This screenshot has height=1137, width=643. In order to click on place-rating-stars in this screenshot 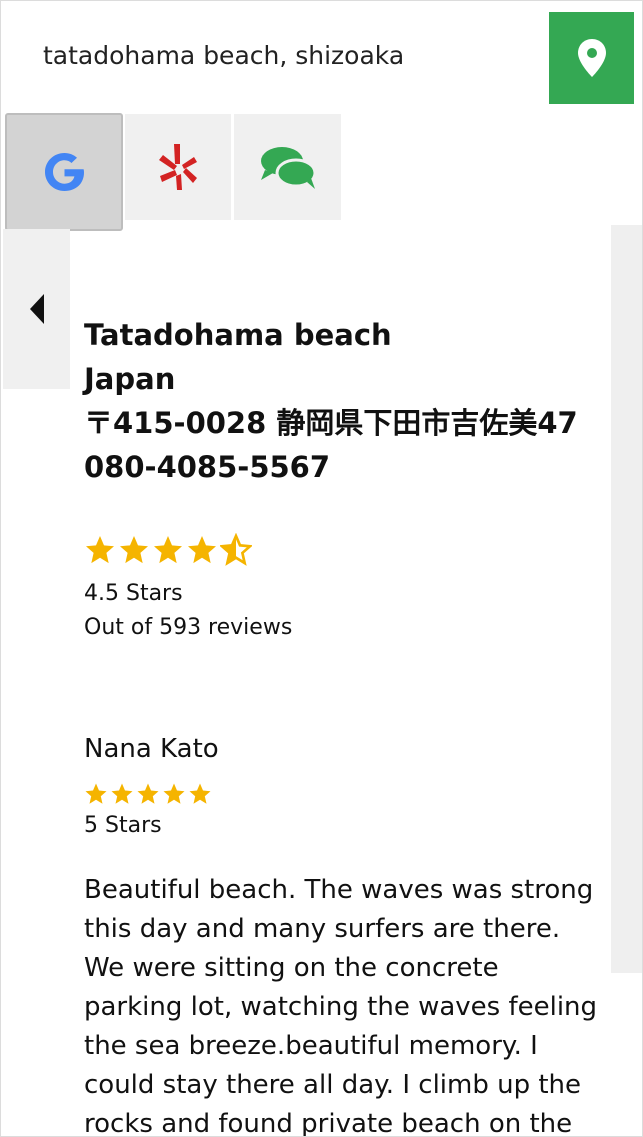, I will do `click(344, 553)`.